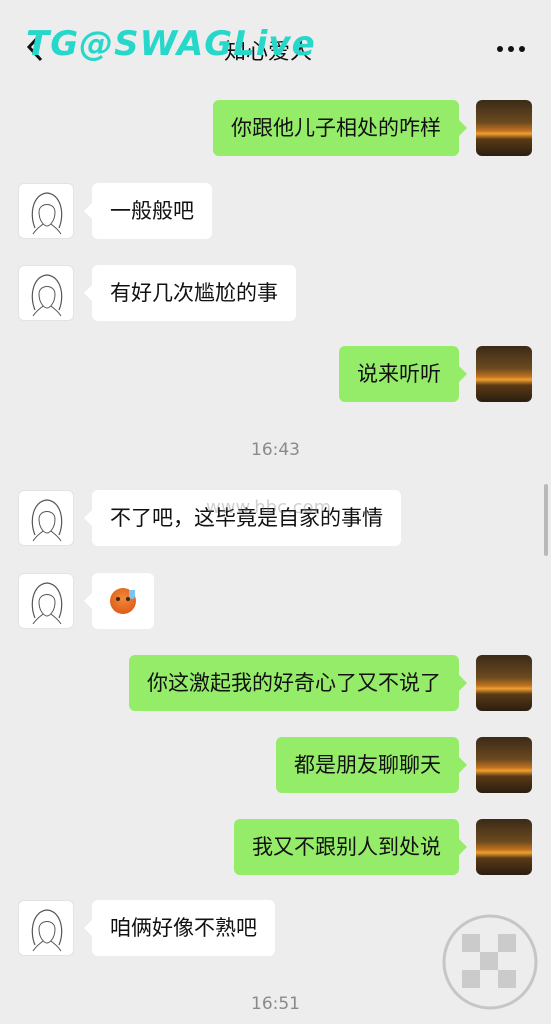 The width and height of the screenshot is (551, 1024). I want to click on message-bubble-sent: 都是朋友聊聊天, so click(371, 765).